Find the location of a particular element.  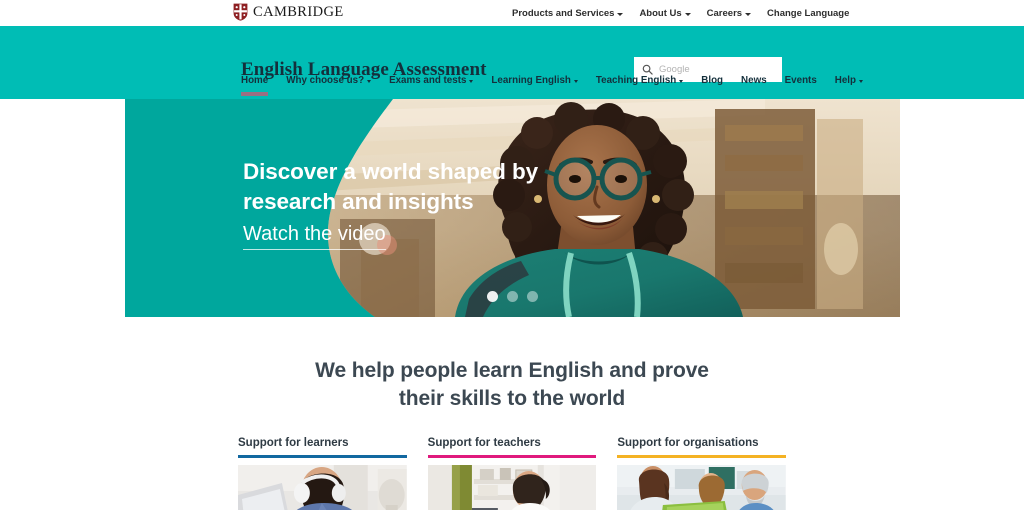

hero-headline-line-1: Discover a world shaped by is located at coordinates (390, 171).